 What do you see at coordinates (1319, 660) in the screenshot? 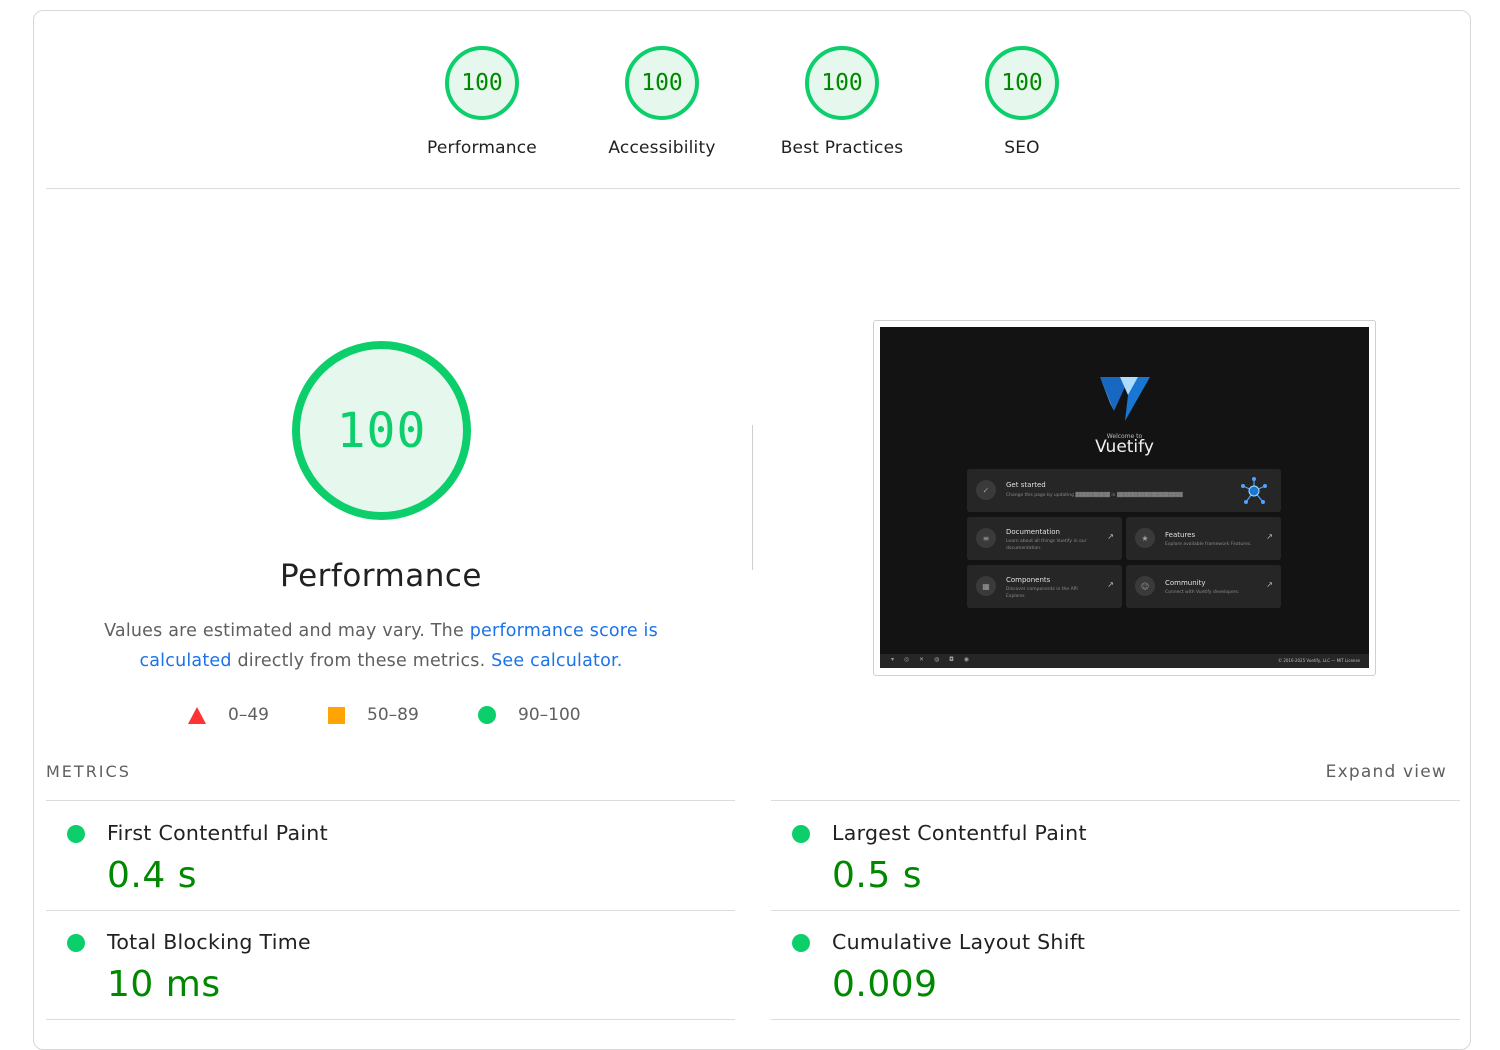
I see `copyright-text: © 2016-2025 Vuetify, LLC — MIT License` at bounding box center [1319, 660].